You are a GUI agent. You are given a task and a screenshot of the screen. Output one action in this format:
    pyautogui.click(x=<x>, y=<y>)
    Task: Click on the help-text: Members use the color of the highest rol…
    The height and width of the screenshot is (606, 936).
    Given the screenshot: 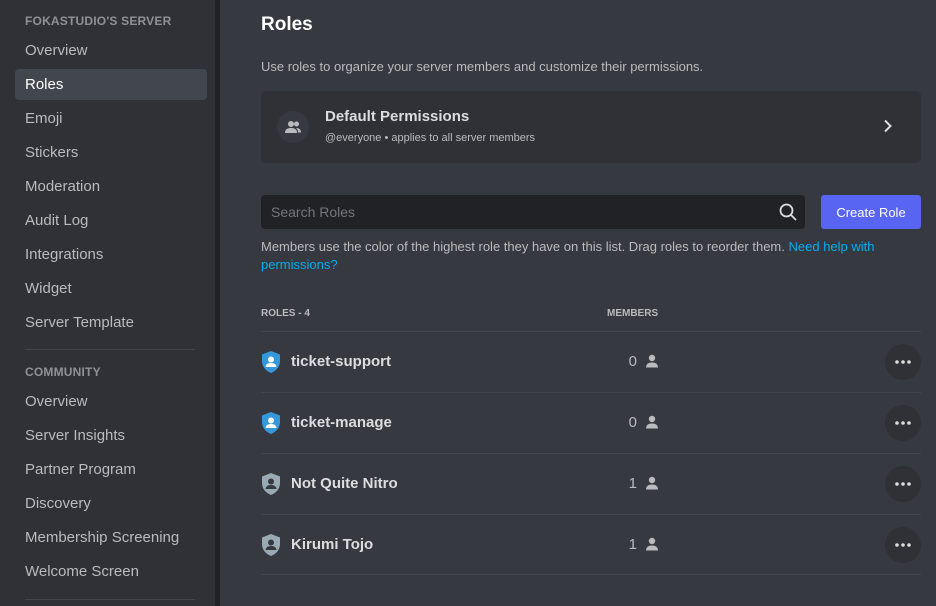 What is the action you would take?
    pyautogui.click(x=523, y=246)
    